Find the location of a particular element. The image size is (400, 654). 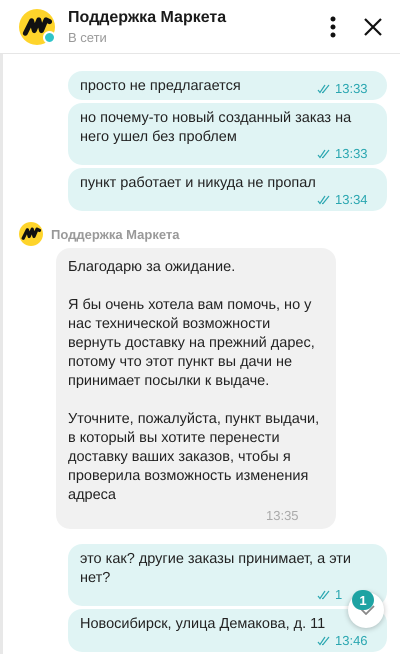

message-time: 13:34 is located at coordinates (351, 200).